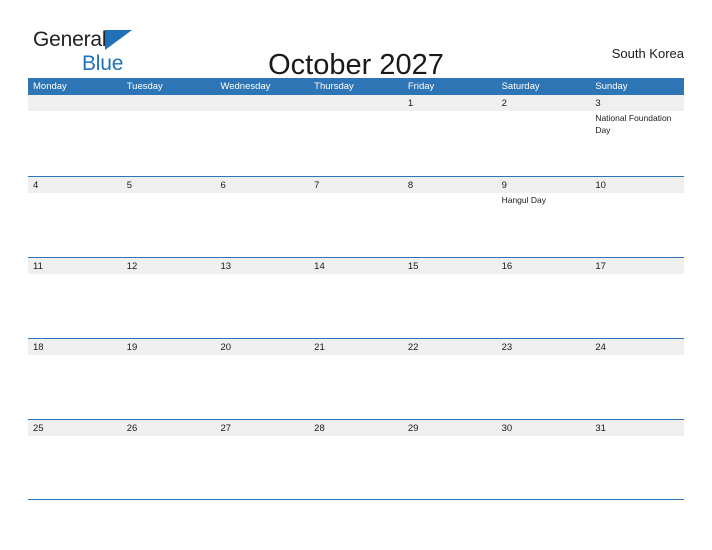 The height and width of the screenshot is (550, 712). I want to click on day-number: 30, so click(507, 428).